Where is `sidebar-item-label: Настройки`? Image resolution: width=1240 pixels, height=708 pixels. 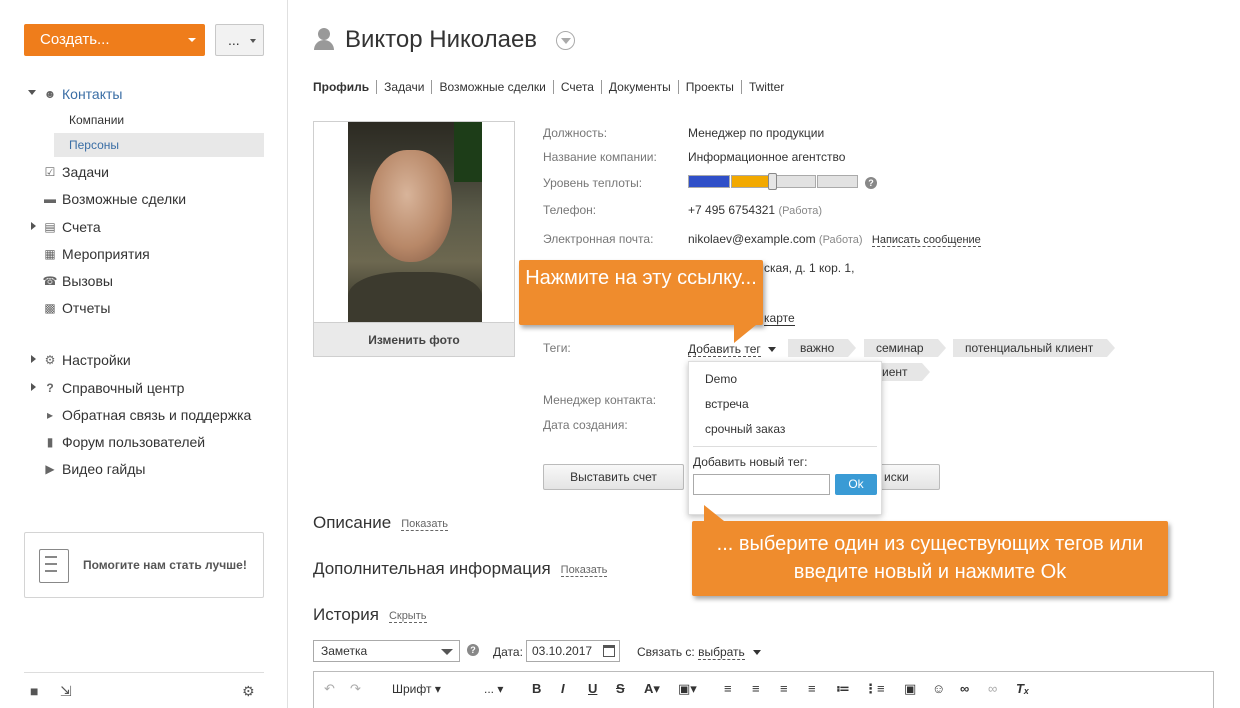 sidebar-item-label: Настройки is located at coordinates (96, 360).